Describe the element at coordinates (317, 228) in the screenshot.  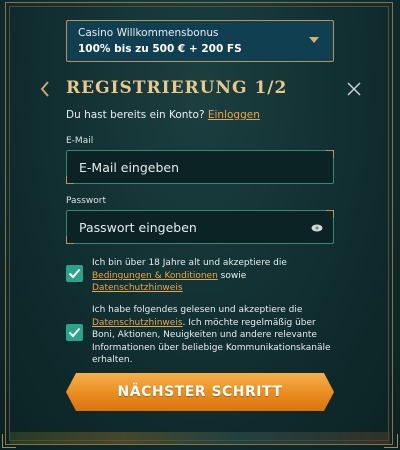
I see `eye-icon` at that location.